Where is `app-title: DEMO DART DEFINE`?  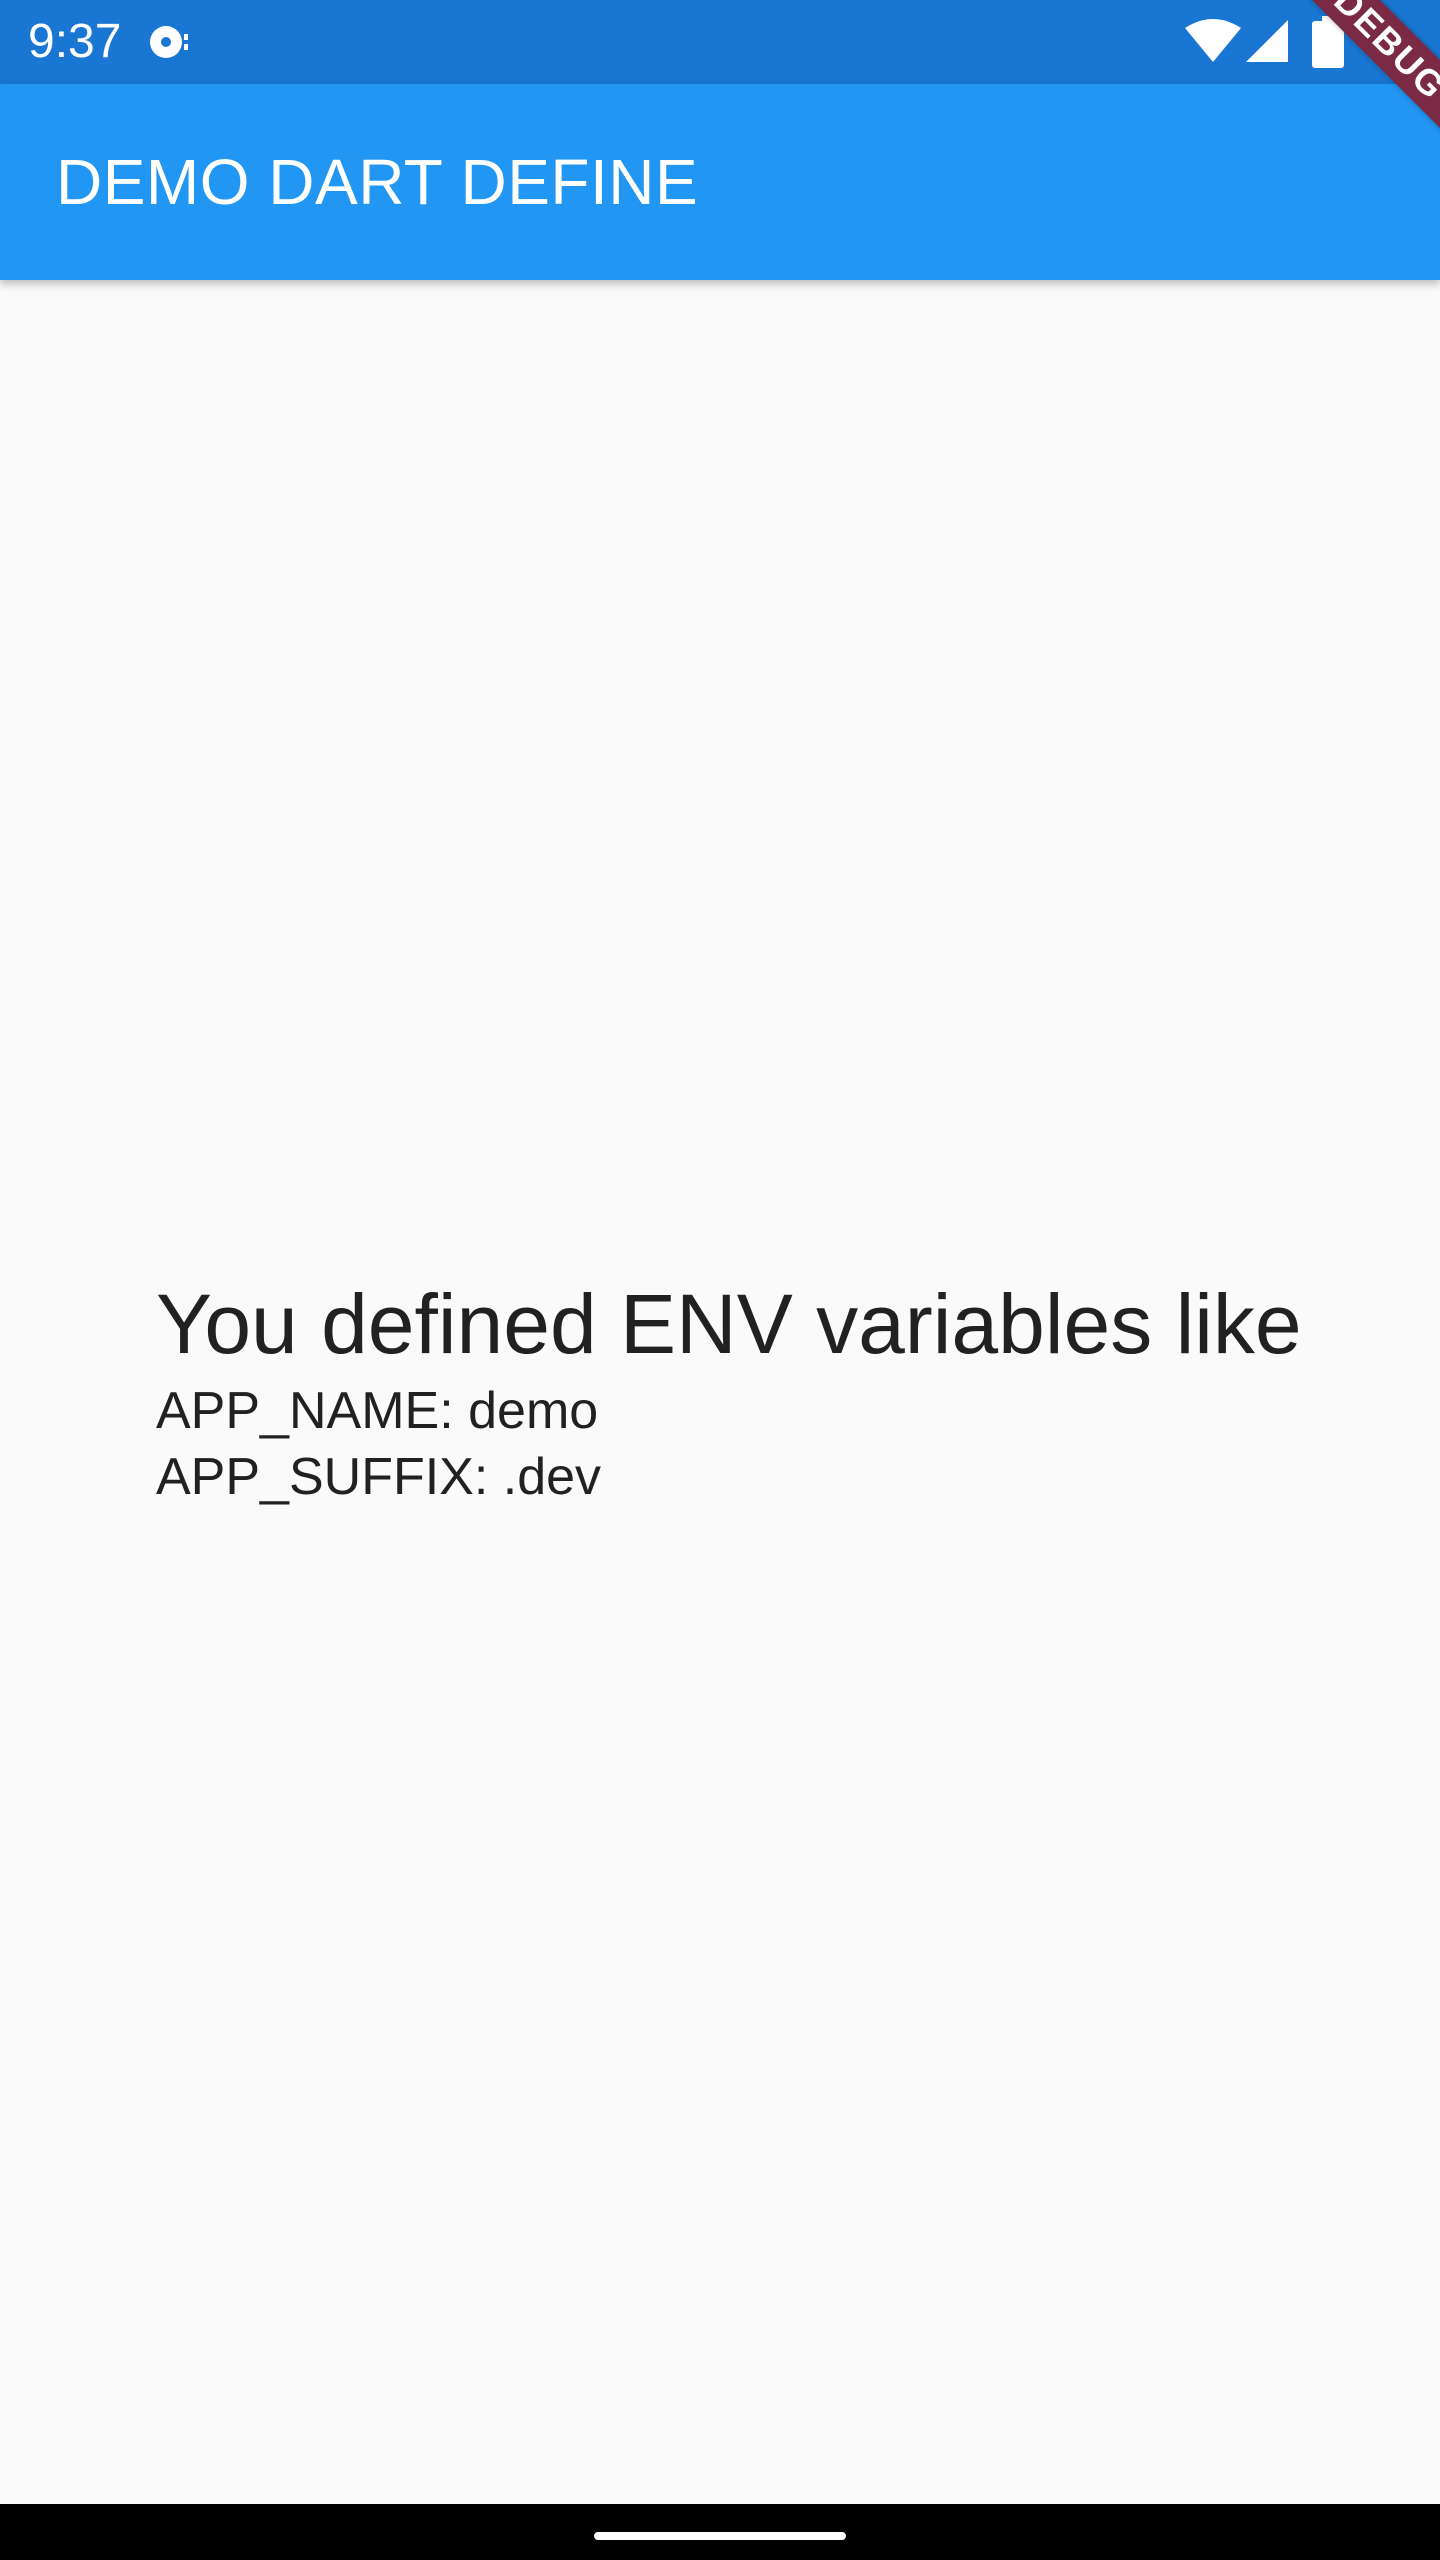
app-title: DEMO DART DEFINE is located at coordinates (377, 182).